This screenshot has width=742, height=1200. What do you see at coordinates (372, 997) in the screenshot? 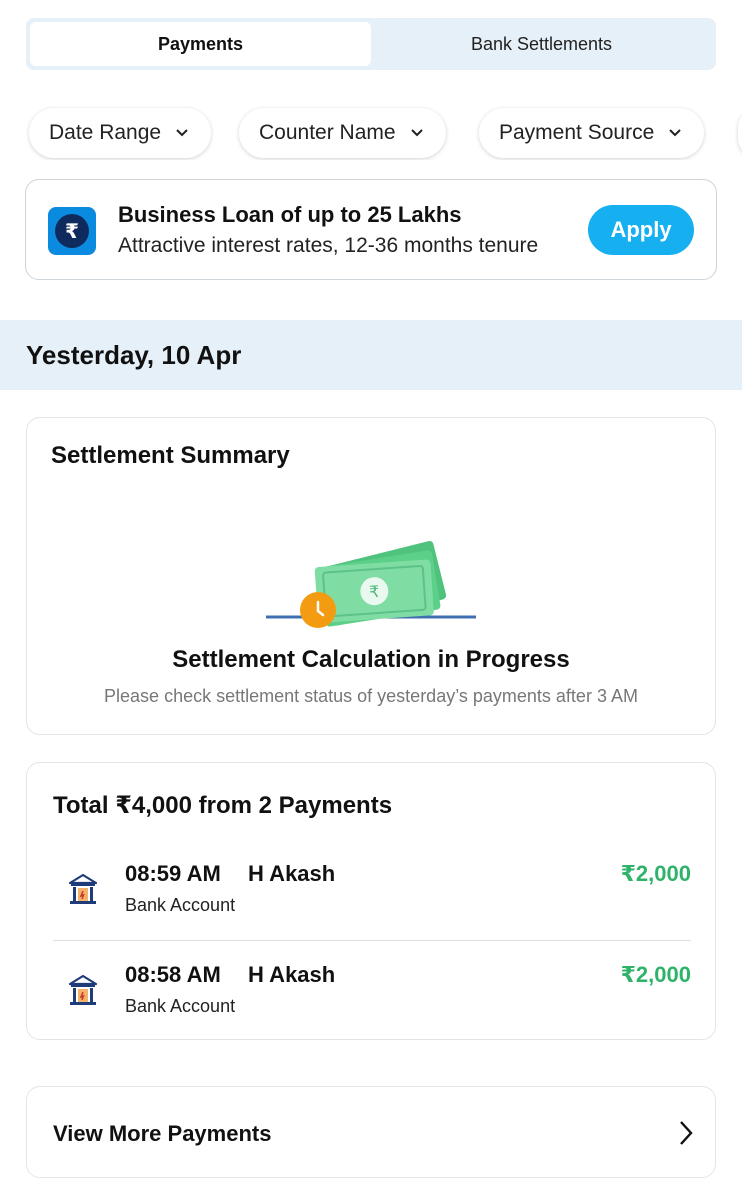
I see `payment-row: 08:58 AM H Akash Bank Account ₹2,000` at bounding box center [372, 997].